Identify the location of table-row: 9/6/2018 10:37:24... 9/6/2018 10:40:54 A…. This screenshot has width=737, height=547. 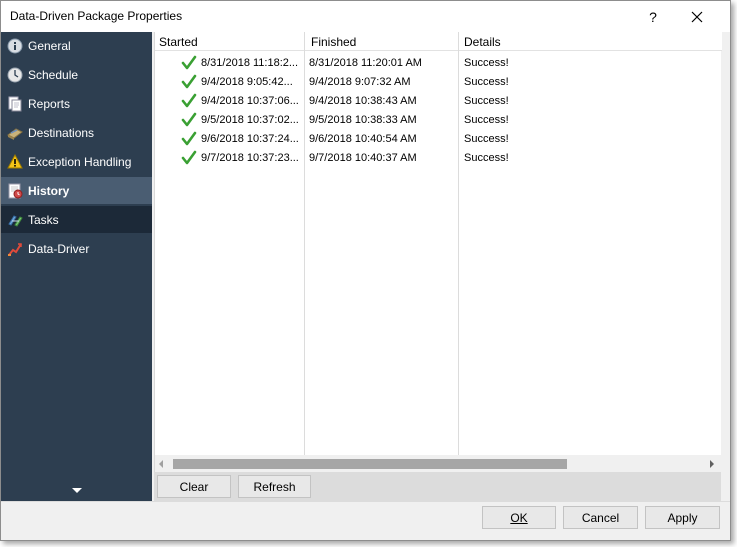
(438, 139).